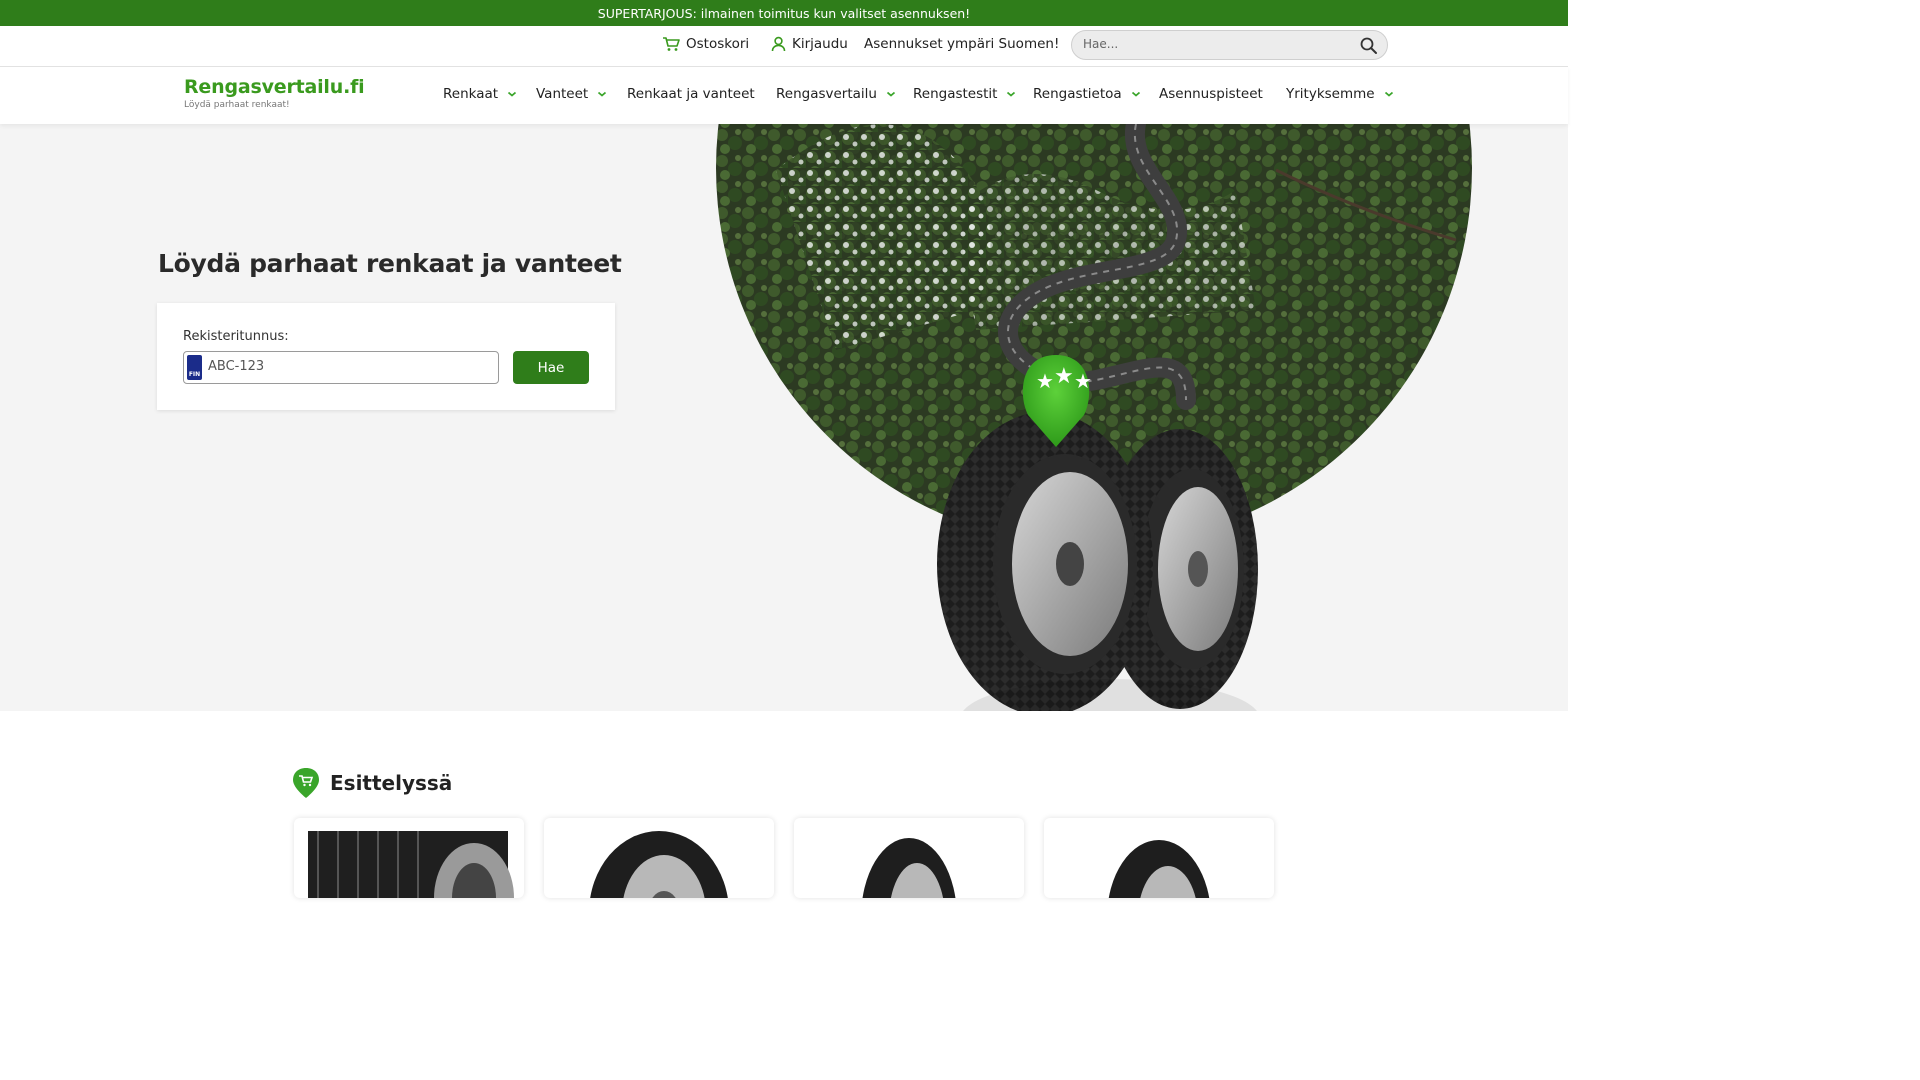 The height and width of the screenshot is (1080, 1920). I want to click on nav-item-renkaat: Renkaat, so click(480, 94).